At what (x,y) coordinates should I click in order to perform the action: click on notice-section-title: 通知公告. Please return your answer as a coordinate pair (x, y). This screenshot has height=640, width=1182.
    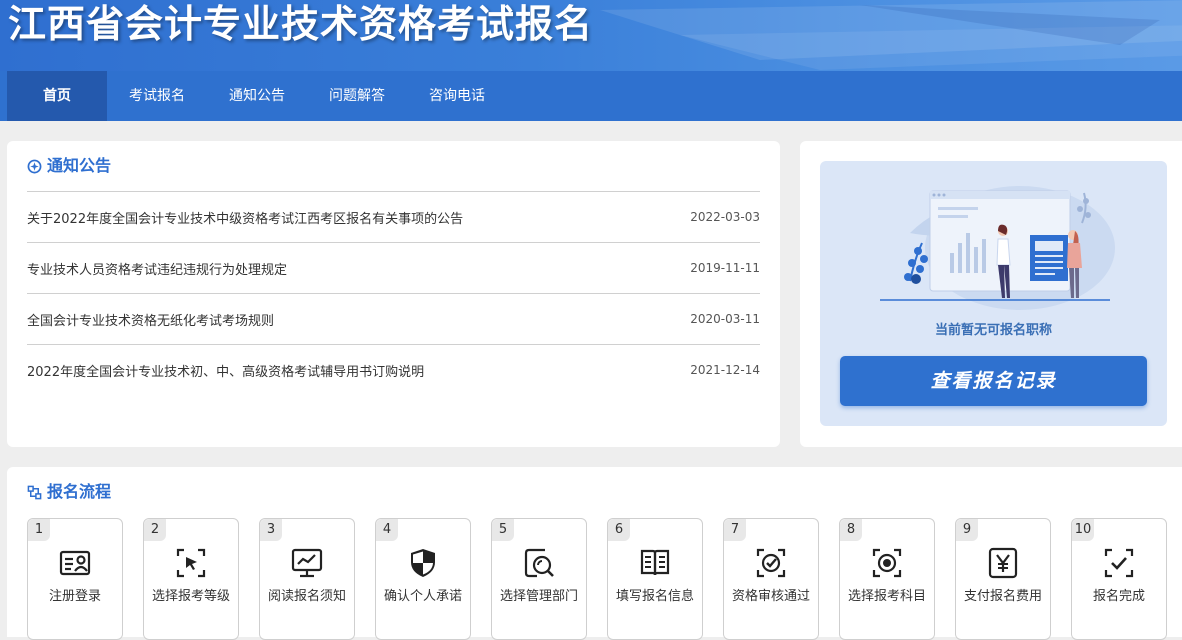
    Looking at the image, I should click on (69, 166).